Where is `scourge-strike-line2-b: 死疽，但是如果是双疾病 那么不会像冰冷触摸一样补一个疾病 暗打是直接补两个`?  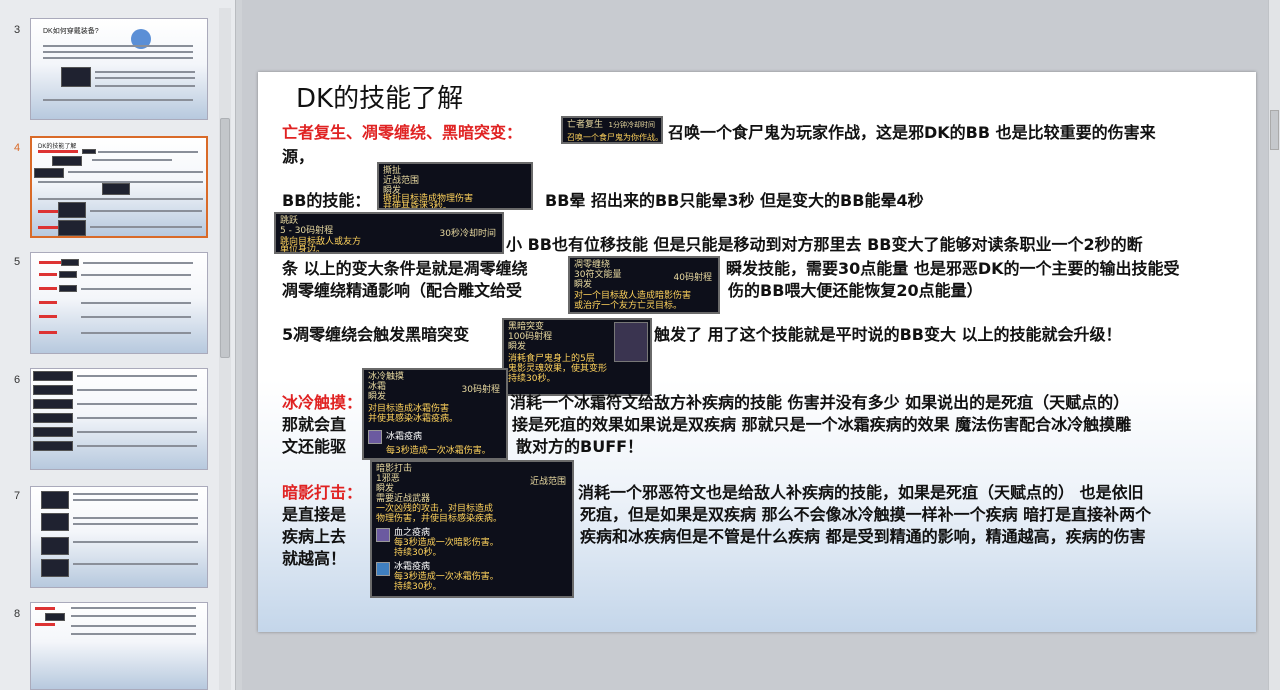
scourge-strike-line2-b: 死疽，但是如果是双疾病 那么不会像冰冷触摸一样补一个疾病 暗打是直接补两个 is located at coordinates (866, 514).